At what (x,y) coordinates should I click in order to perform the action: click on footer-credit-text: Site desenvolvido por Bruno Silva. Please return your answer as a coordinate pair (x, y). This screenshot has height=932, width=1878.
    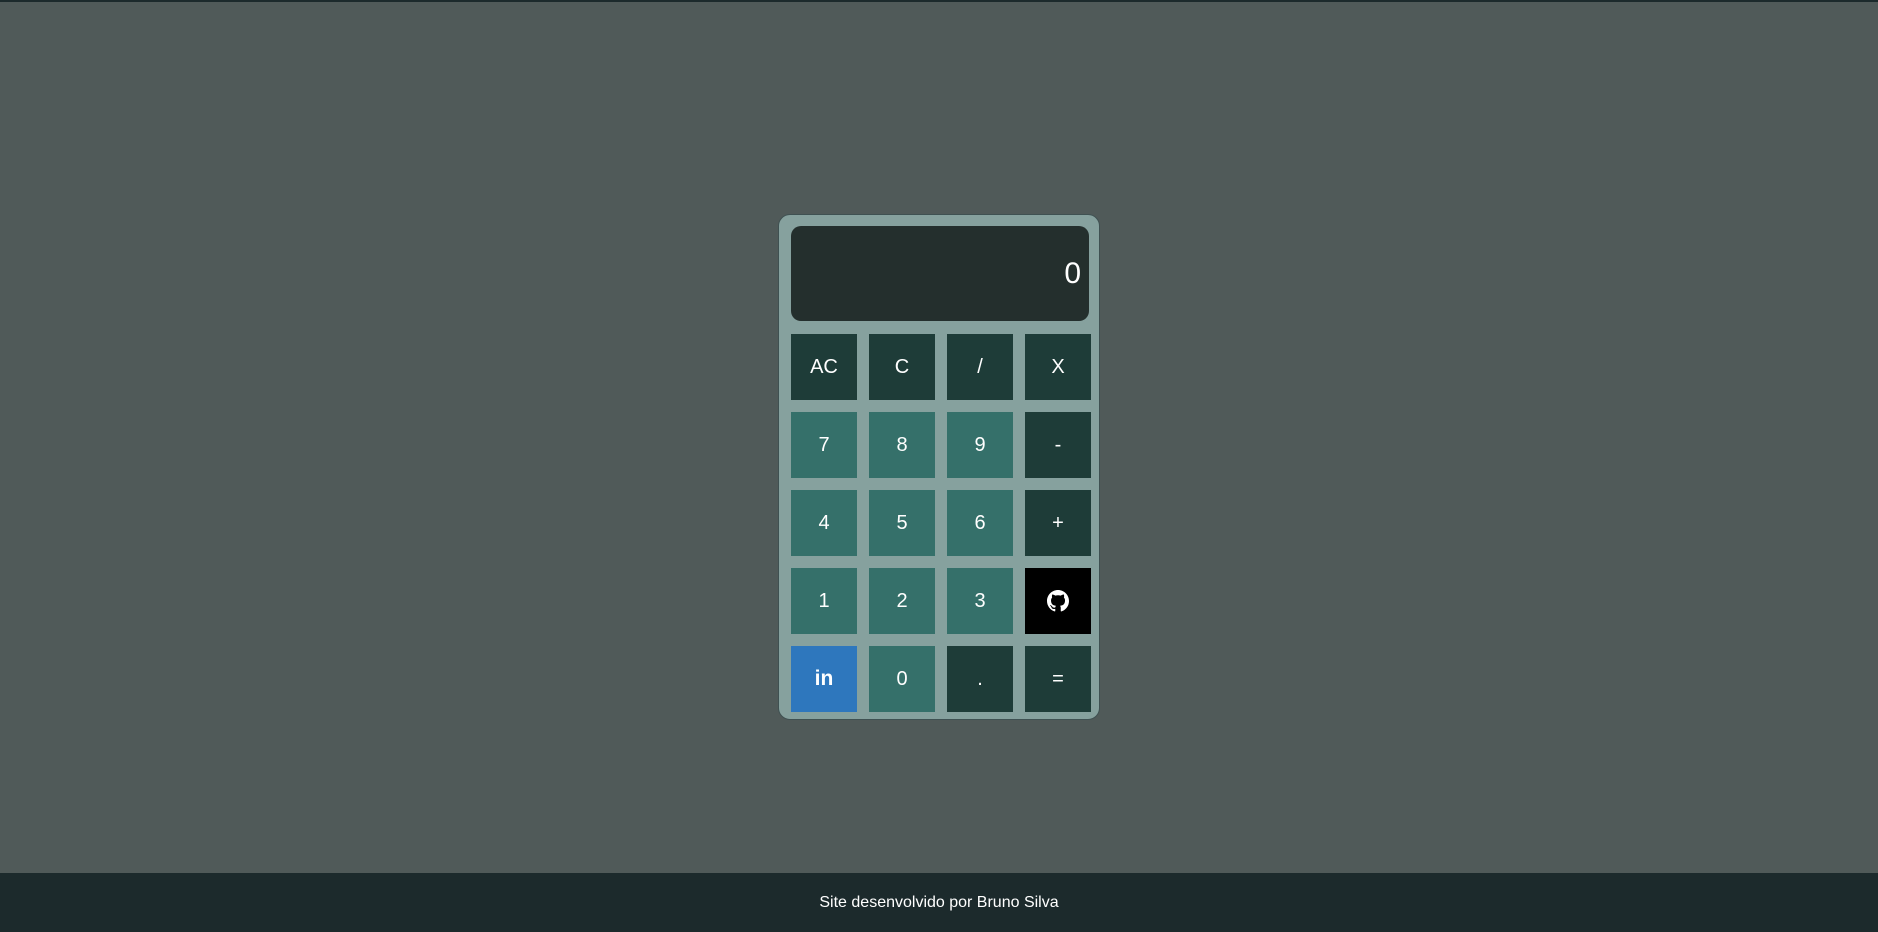
    Looking at the image, I should click on (939, 902).